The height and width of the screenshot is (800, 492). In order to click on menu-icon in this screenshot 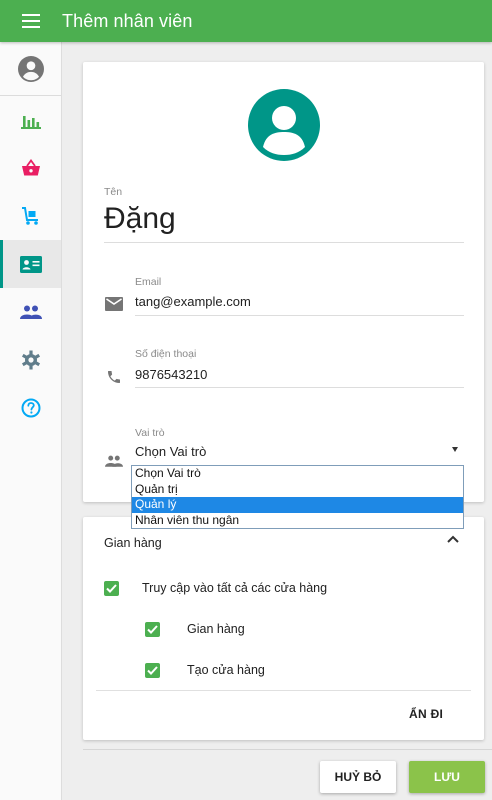, I will do `click(31, 21)`.